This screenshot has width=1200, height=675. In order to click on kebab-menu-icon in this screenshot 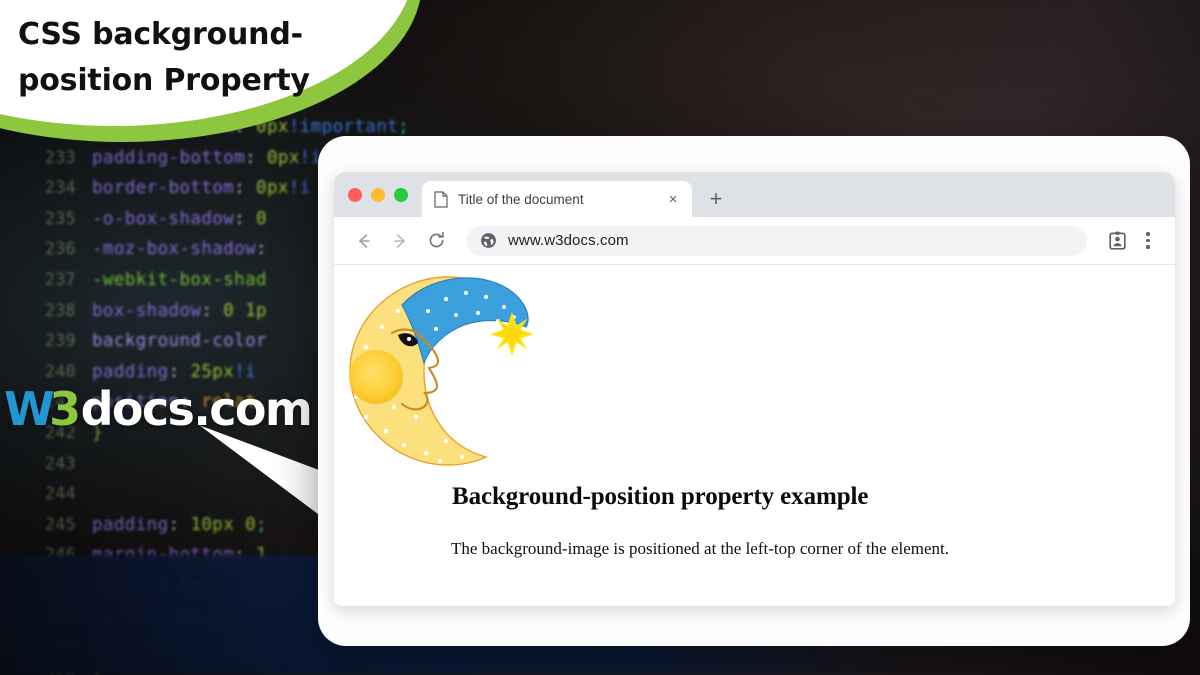, I will do `click(1148, 241)`.